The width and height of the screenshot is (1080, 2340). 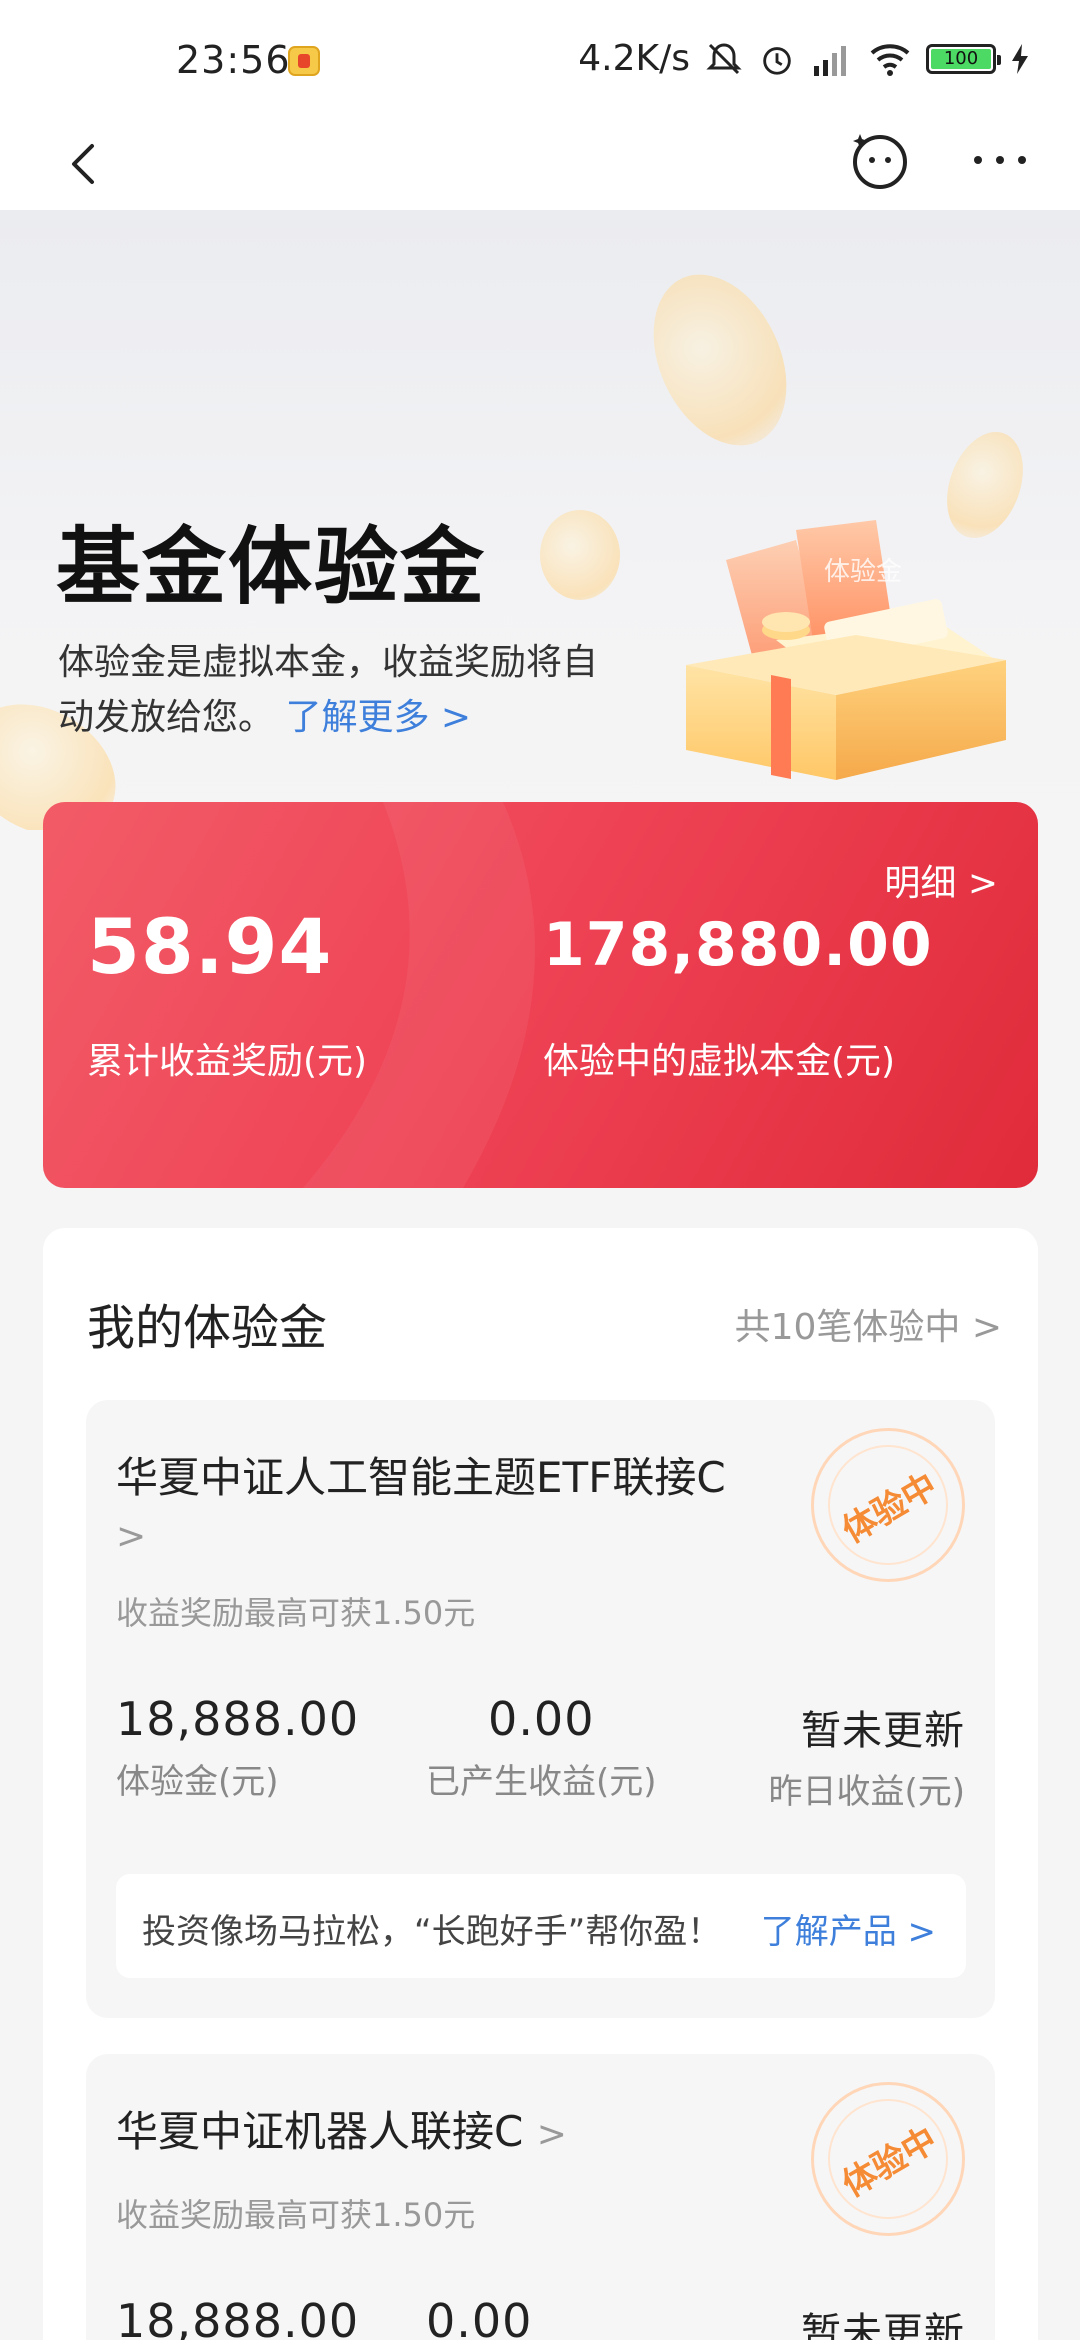 What do you see at coordinates (777, 60) in the screenshot?
I see `alarm-icon` at bounding box center [777, 60].